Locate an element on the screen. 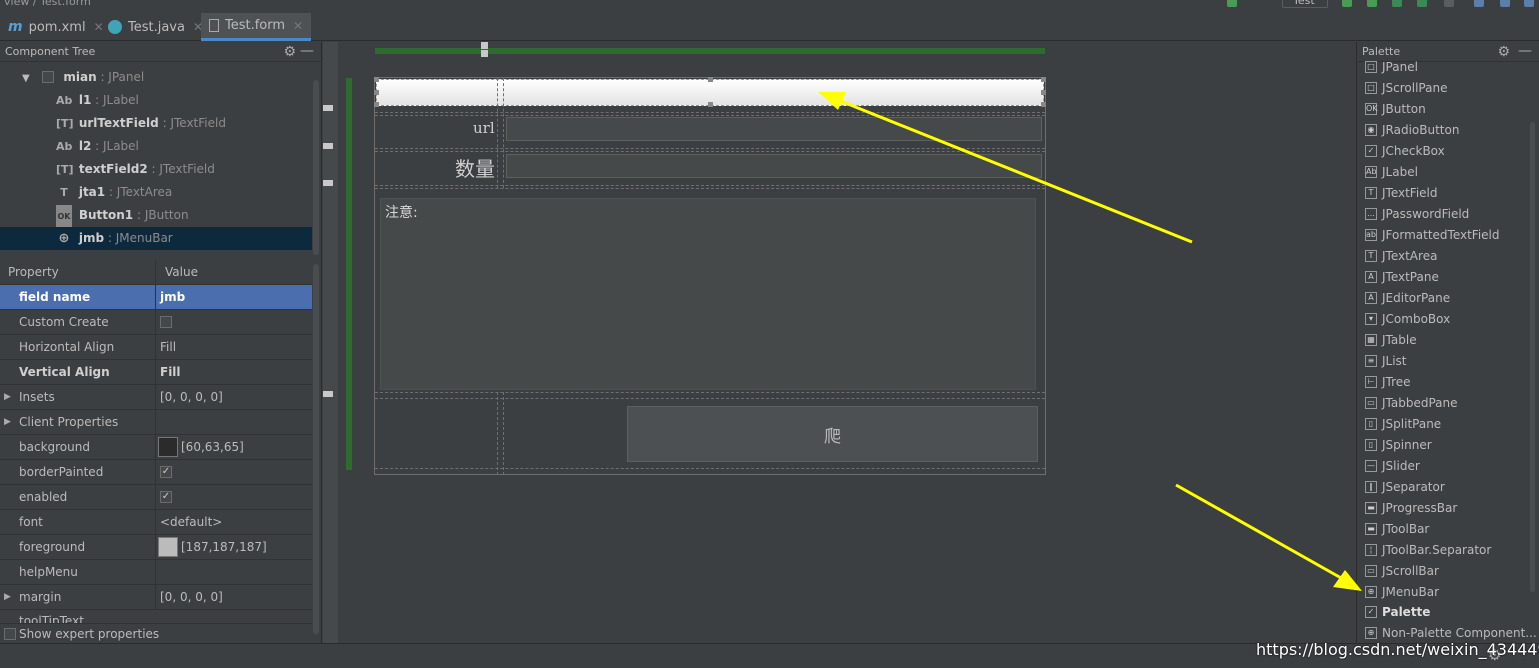 Image resolution: width=1539 pixels, height=668 pixels. palette-item-jeditorpane: A JEditorPane is located at coordinates (1407, 298).